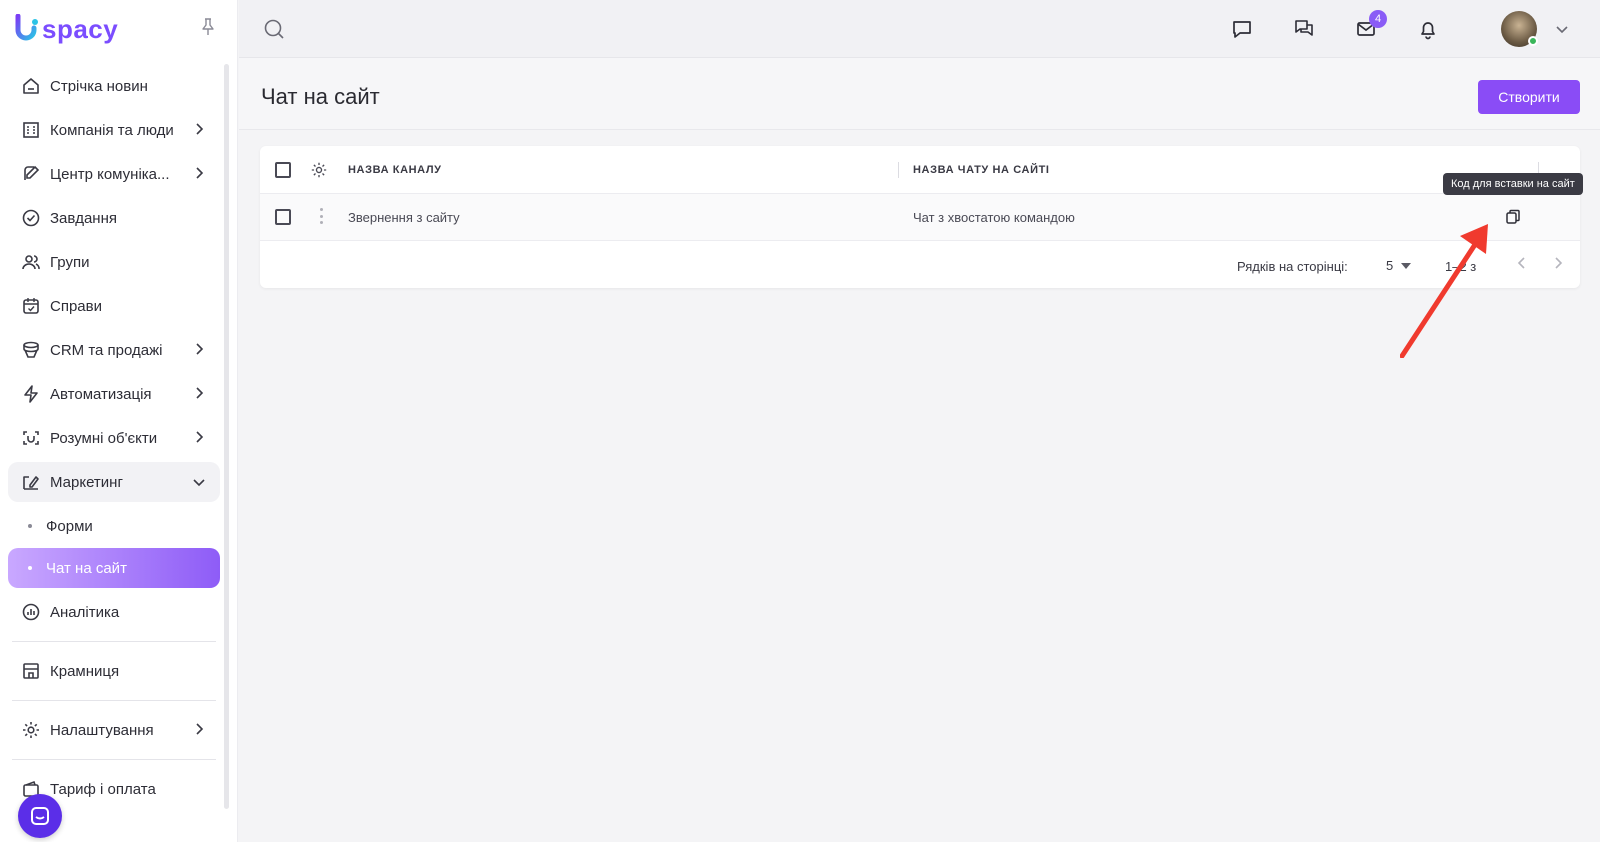 This screenshot has height=842, width=1600. I want to click on rows-per-page-select: 5, so click(1399, 265).